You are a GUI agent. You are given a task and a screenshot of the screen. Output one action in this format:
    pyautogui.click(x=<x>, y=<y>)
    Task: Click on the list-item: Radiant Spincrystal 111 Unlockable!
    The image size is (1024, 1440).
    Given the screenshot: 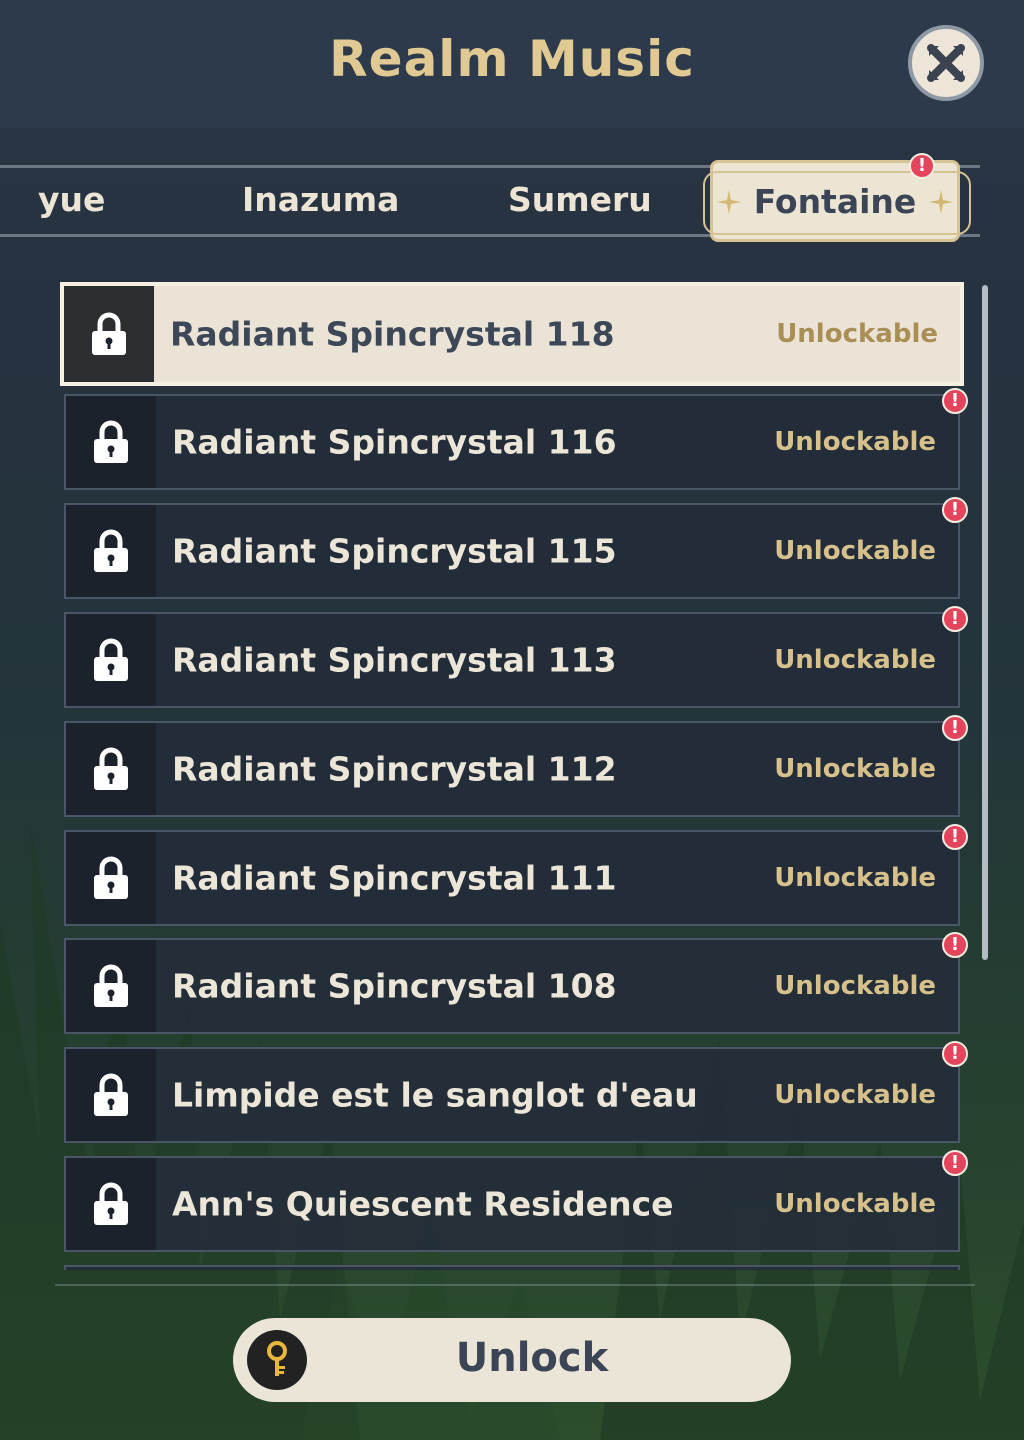 What is the action you would take?
    pyautogui.click(x=516, y=875)
    